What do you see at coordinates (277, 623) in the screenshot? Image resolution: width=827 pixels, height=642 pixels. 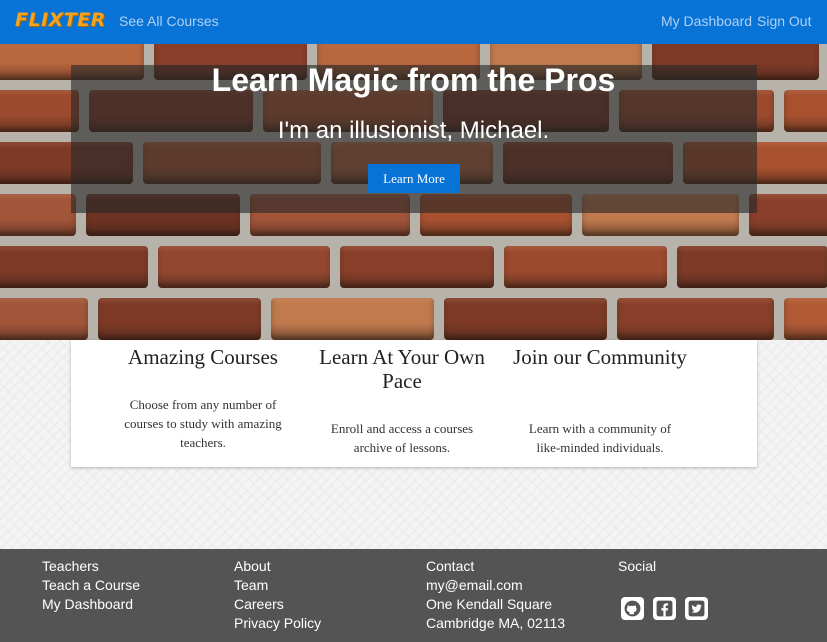 I see `footer-privacy-policy-link: Privacy Policy` at bounding box center [277, 623].